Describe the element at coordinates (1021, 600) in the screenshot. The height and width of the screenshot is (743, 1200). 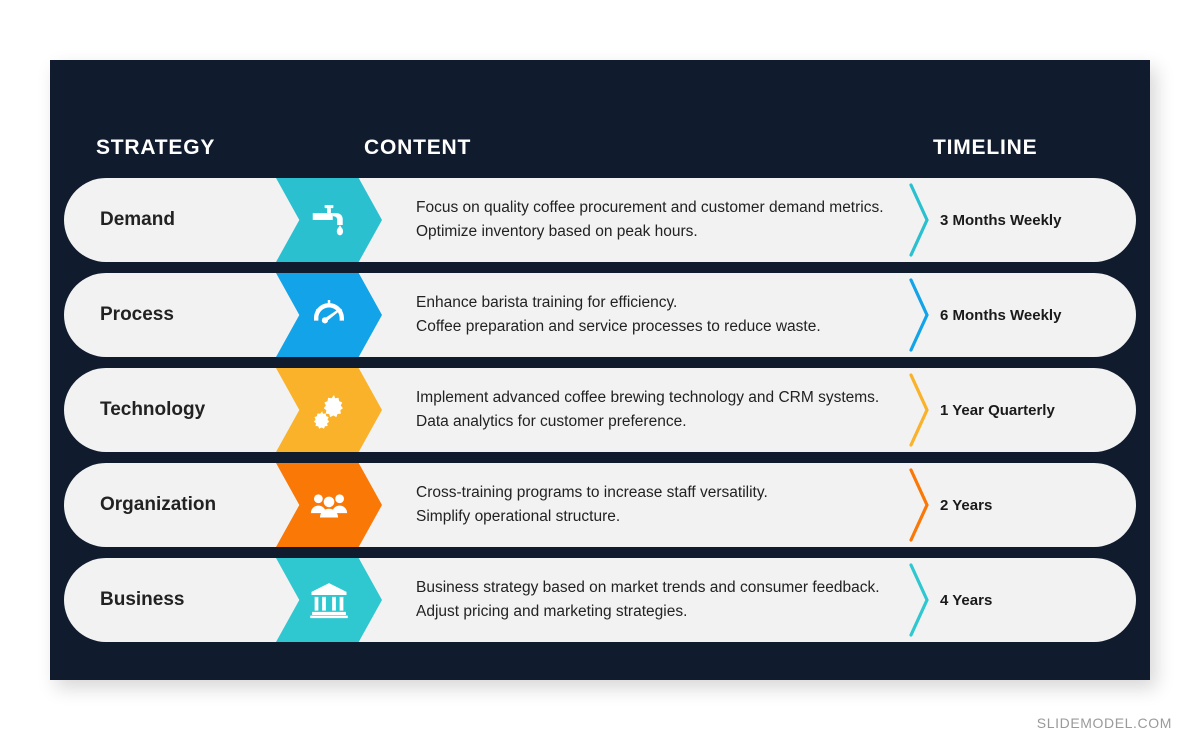
I see `timeline-cell: 4 Years` at that location.